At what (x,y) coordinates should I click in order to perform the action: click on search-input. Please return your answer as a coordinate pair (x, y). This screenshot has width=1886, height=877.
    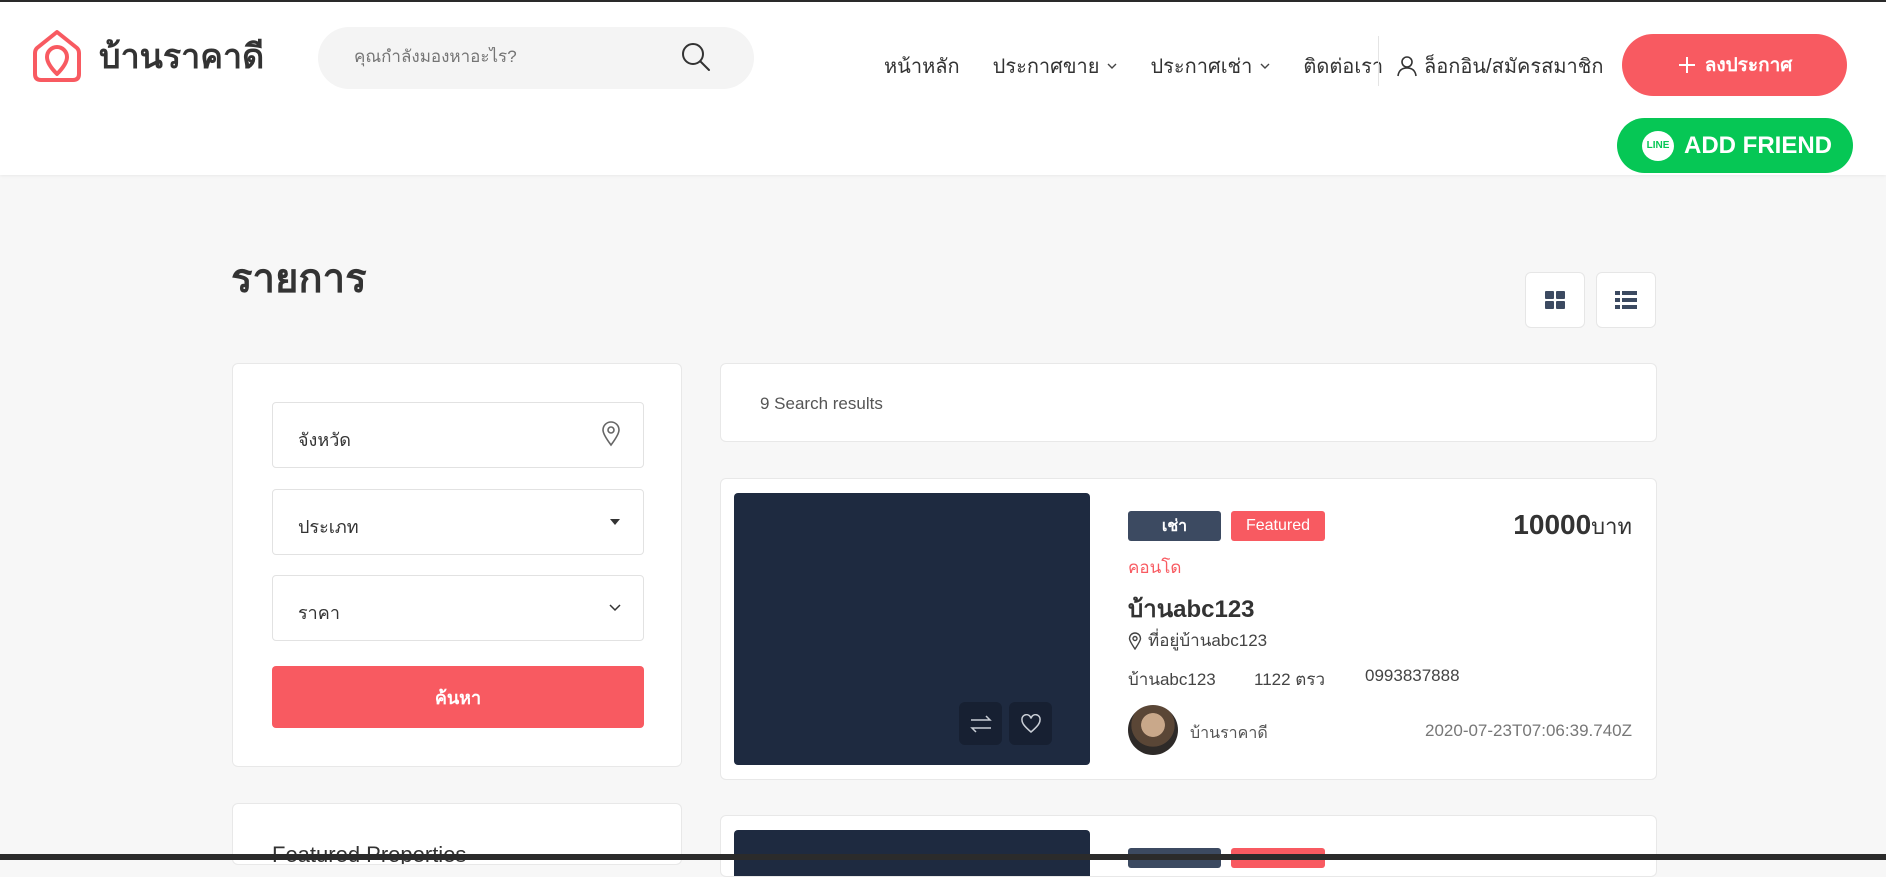
    Looking at the image, I should click on (514, 57).